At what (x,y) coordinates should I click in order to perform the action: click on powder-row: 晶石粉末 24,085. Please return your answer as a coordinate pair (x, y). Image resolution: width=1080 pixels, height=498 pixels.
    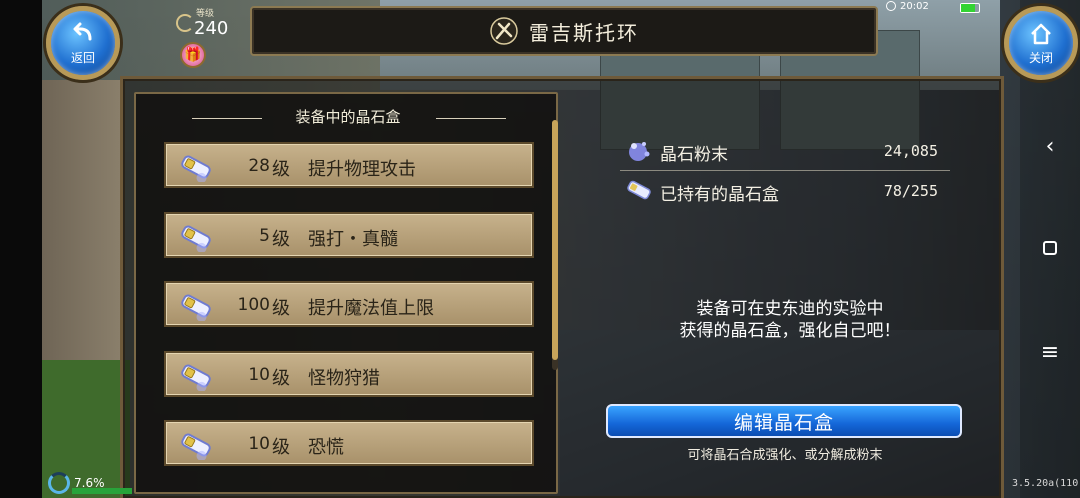
    Looking at the image, I should click on (784, 151).